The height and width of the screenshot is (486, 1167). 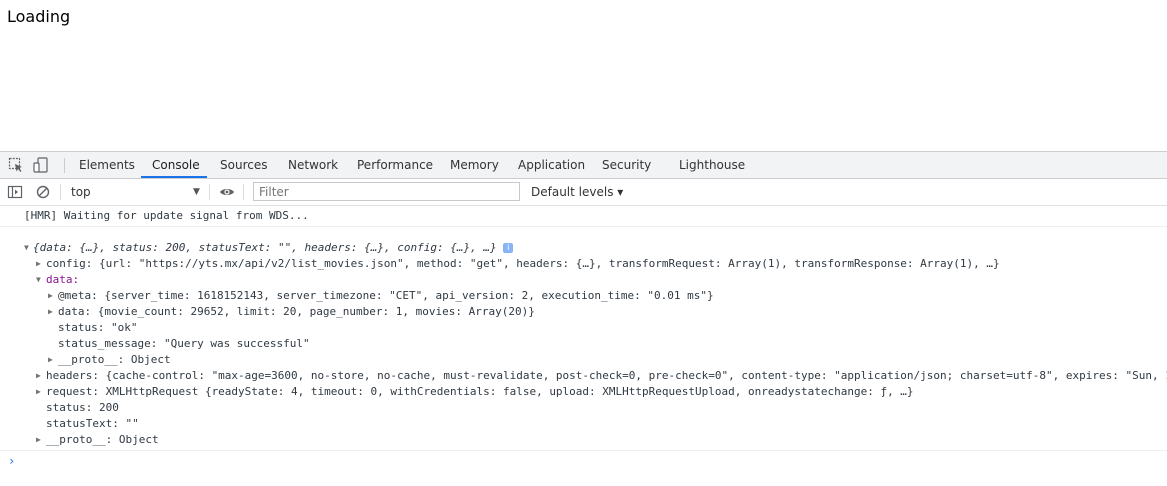 What do you see at coordinates (98, 327) in the screenshot?
I see `prop-status-ok: status: "ok"` at bounding box center [98, 327].